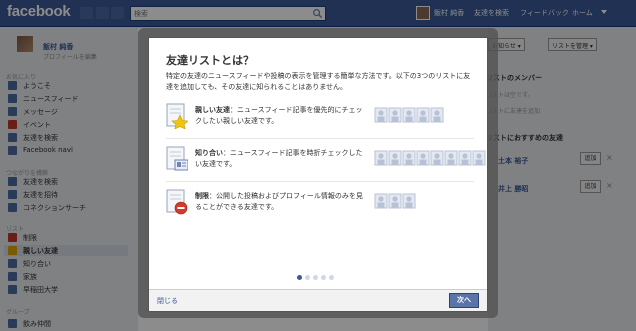  I want to click on restricted-text: 制限：公開した投稿およびプロフィール情報のみを見ることができる友達です。, so click(279, 201).